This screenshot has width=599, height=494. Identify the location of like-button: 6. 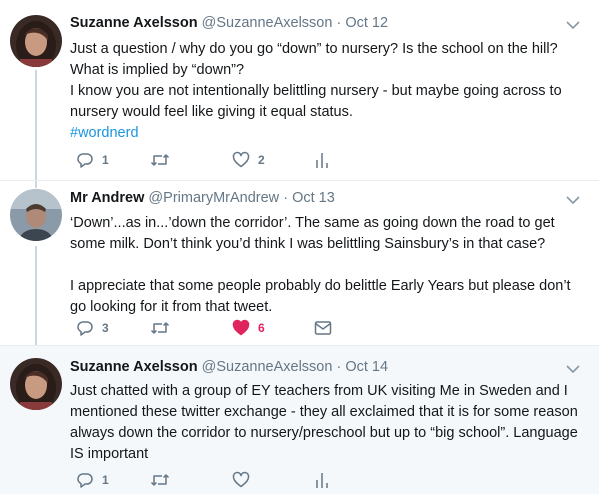
(248, 328).